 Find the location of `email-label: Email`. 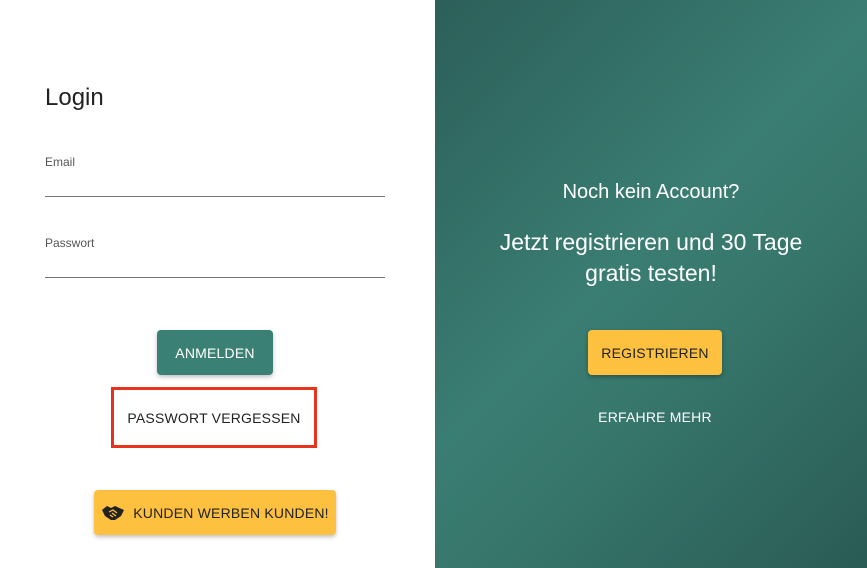

email-label: Email is located at coordinates (60, 162).